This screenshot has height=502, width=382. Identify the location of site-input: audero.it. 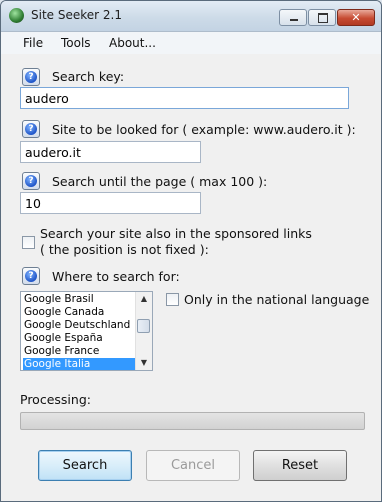
(110, 152).